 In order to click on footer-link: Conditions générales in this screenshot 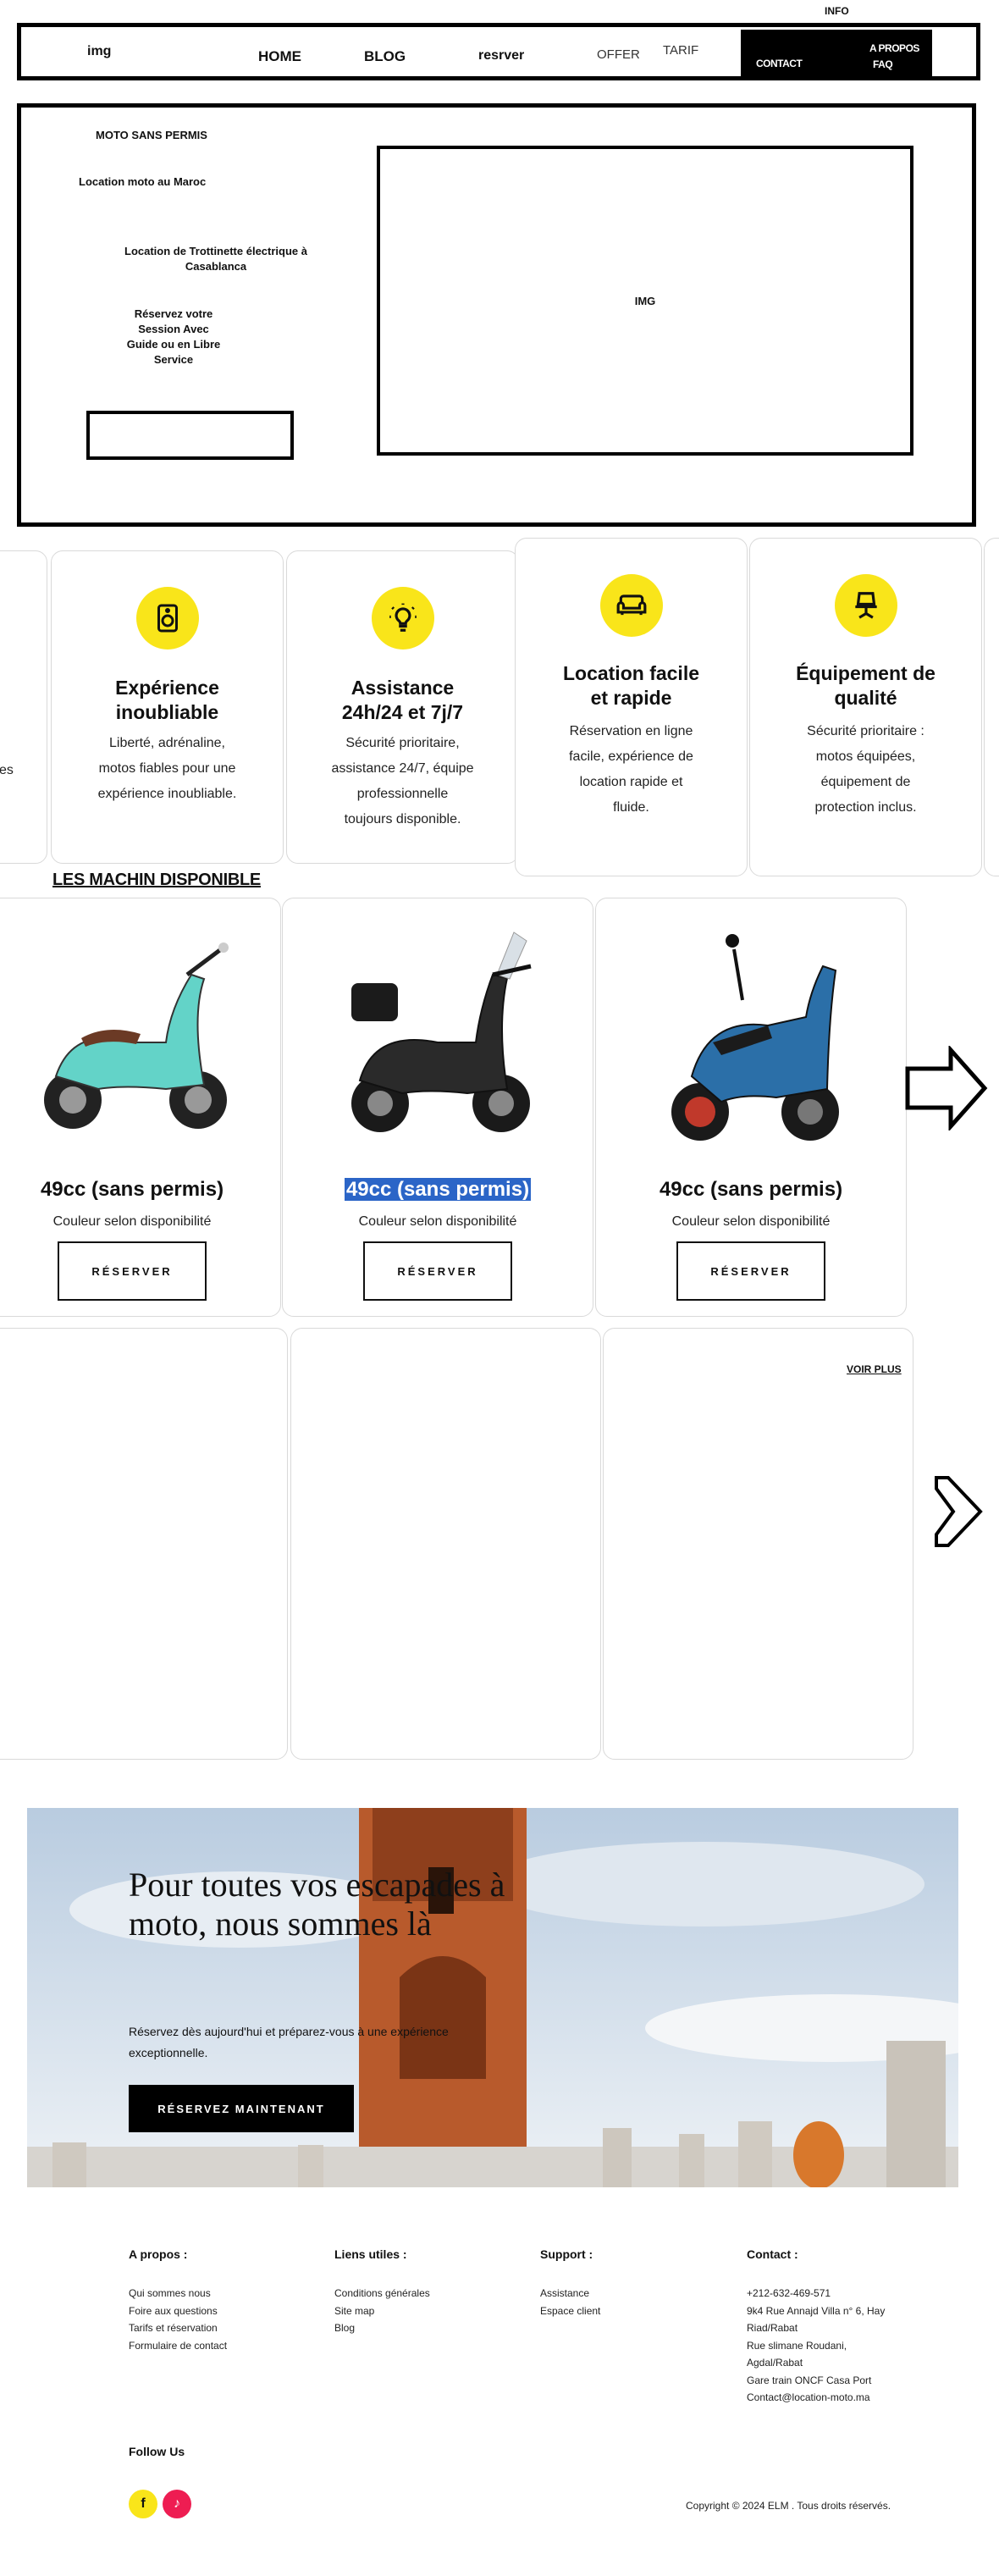, I will do `click(431, 2293)`.